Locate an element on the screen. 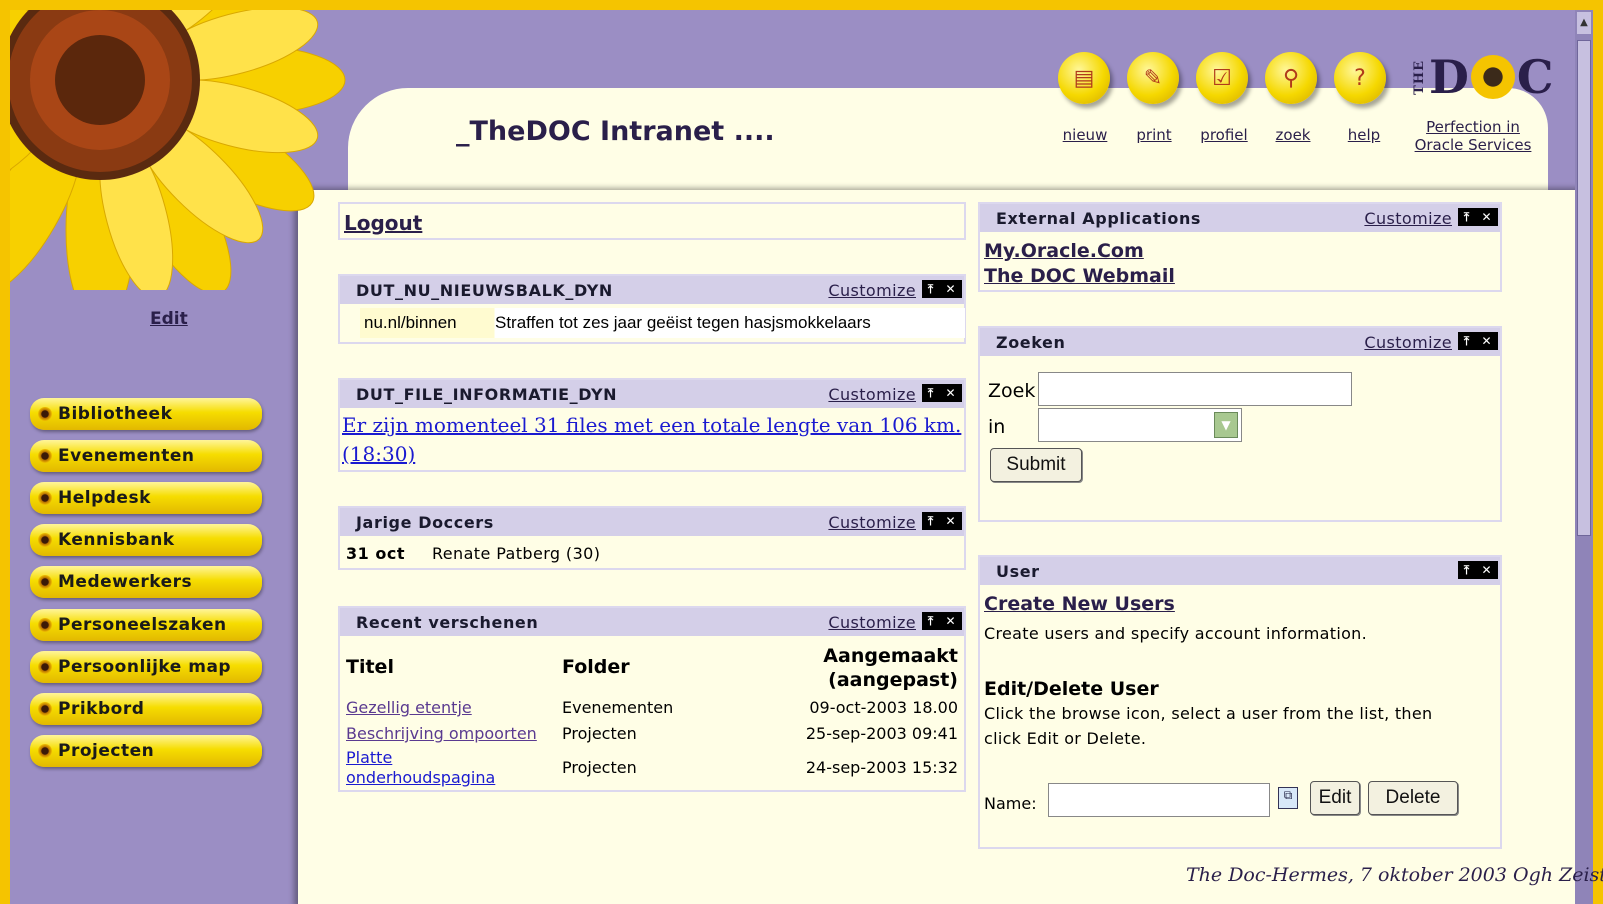  portlet-title: DUT_NU_NIEUWSBALK_DYN is located at coordinates (484, 290).